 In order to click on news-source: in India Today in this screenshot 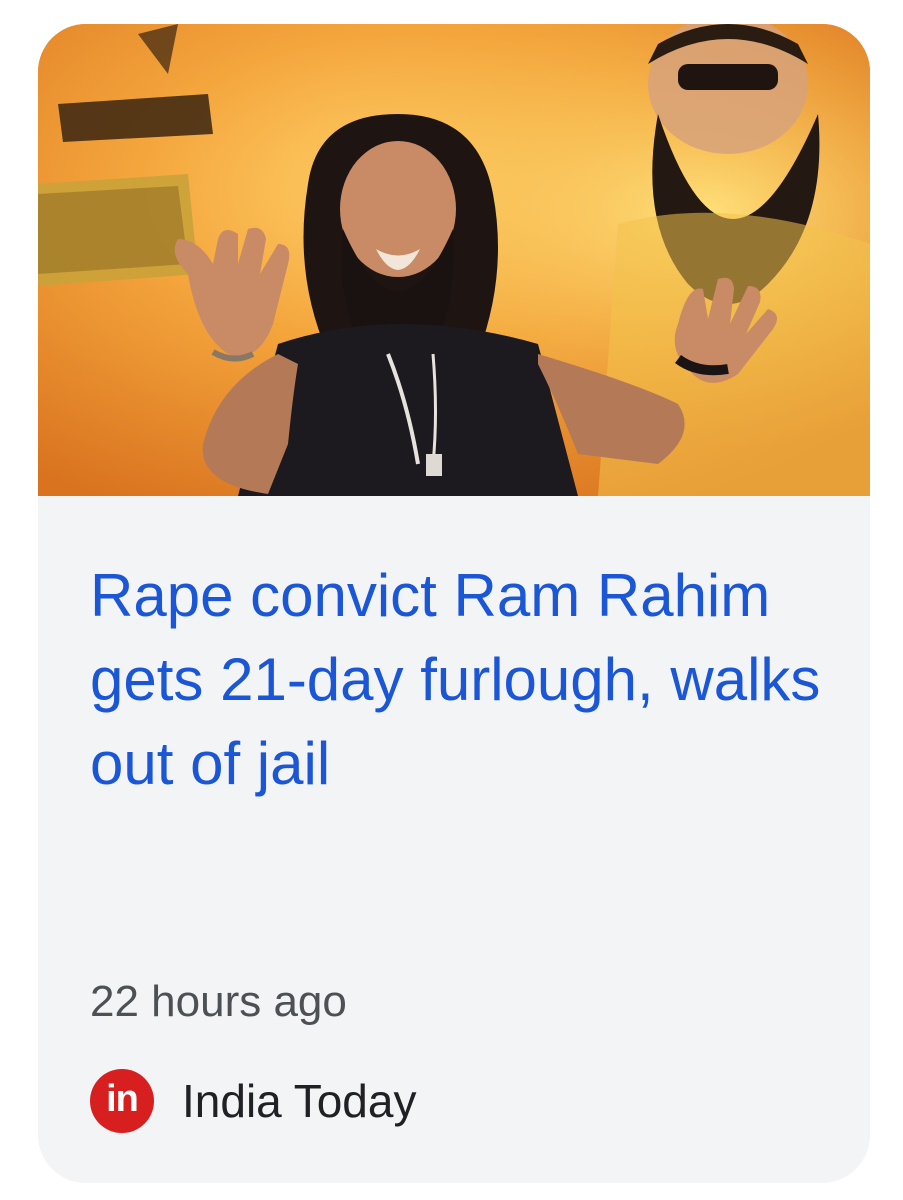, I will do `click(253, 1101)`.